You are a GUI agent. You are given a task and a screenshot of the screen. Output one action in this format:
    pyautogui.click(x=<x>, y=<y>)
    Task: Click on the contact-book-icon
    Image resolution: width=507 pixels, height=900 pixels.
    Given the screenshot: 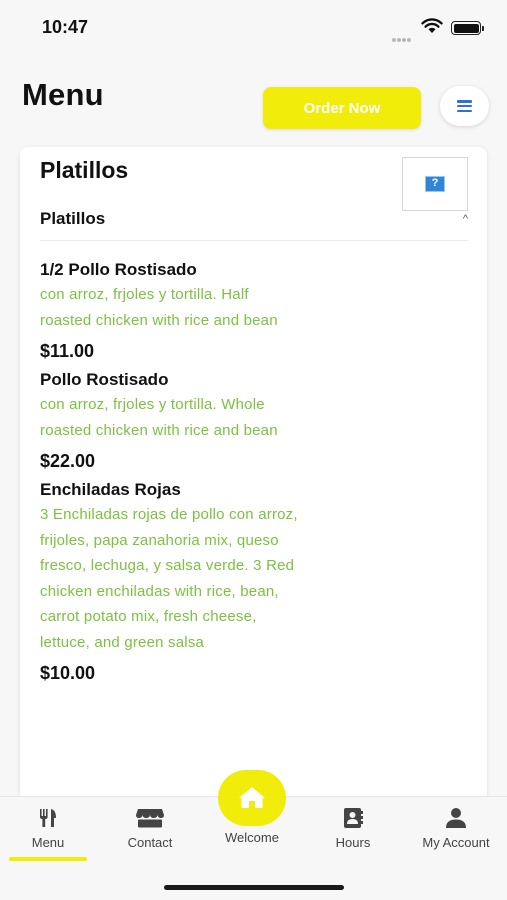 What is the action you would take?
    pyautogui.click(x=353, y=818)
    